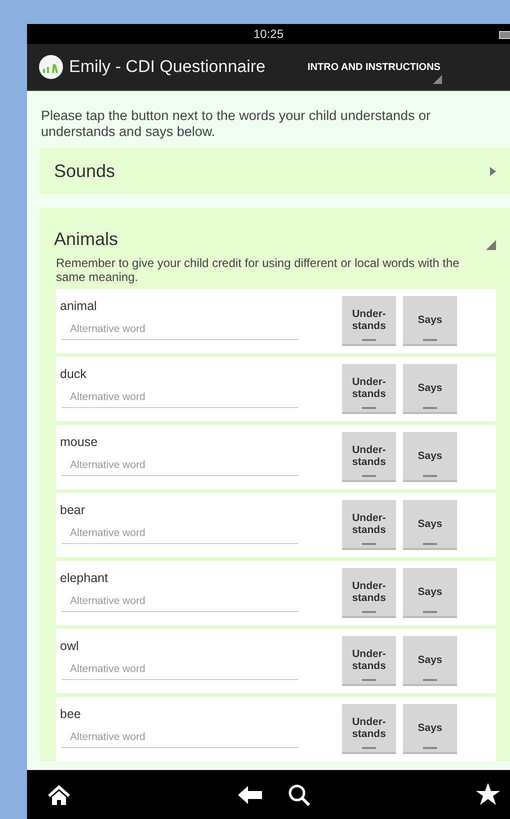 Image resolution: width=510 pixels, height=819 pixels. Describe the element at coordinates (70, 646) in the screenshot. I see `word-label: owl` at that location.